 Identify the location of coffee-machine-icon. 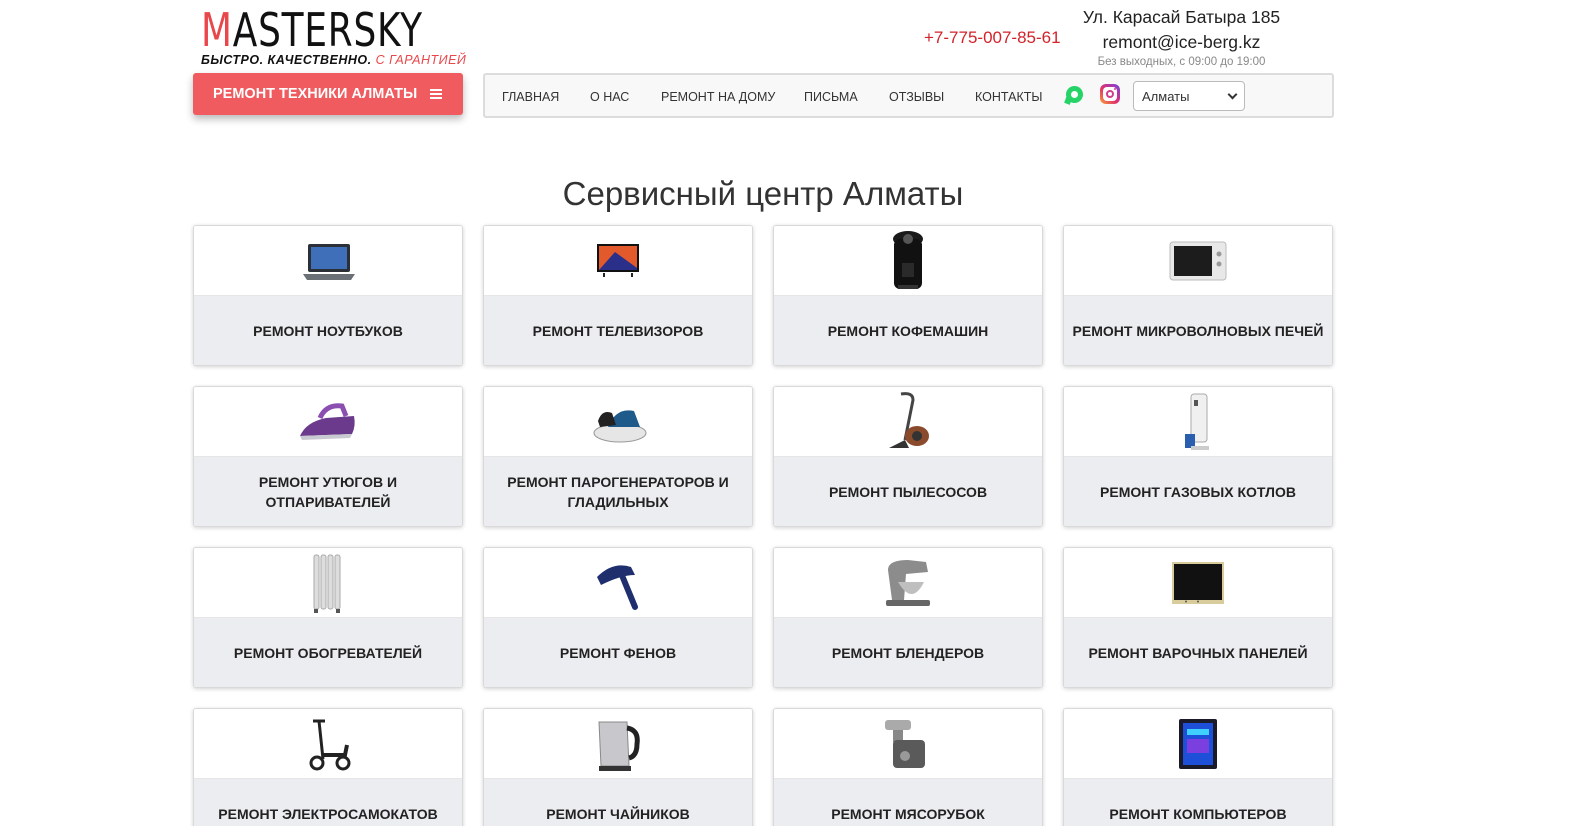
(908, 259).